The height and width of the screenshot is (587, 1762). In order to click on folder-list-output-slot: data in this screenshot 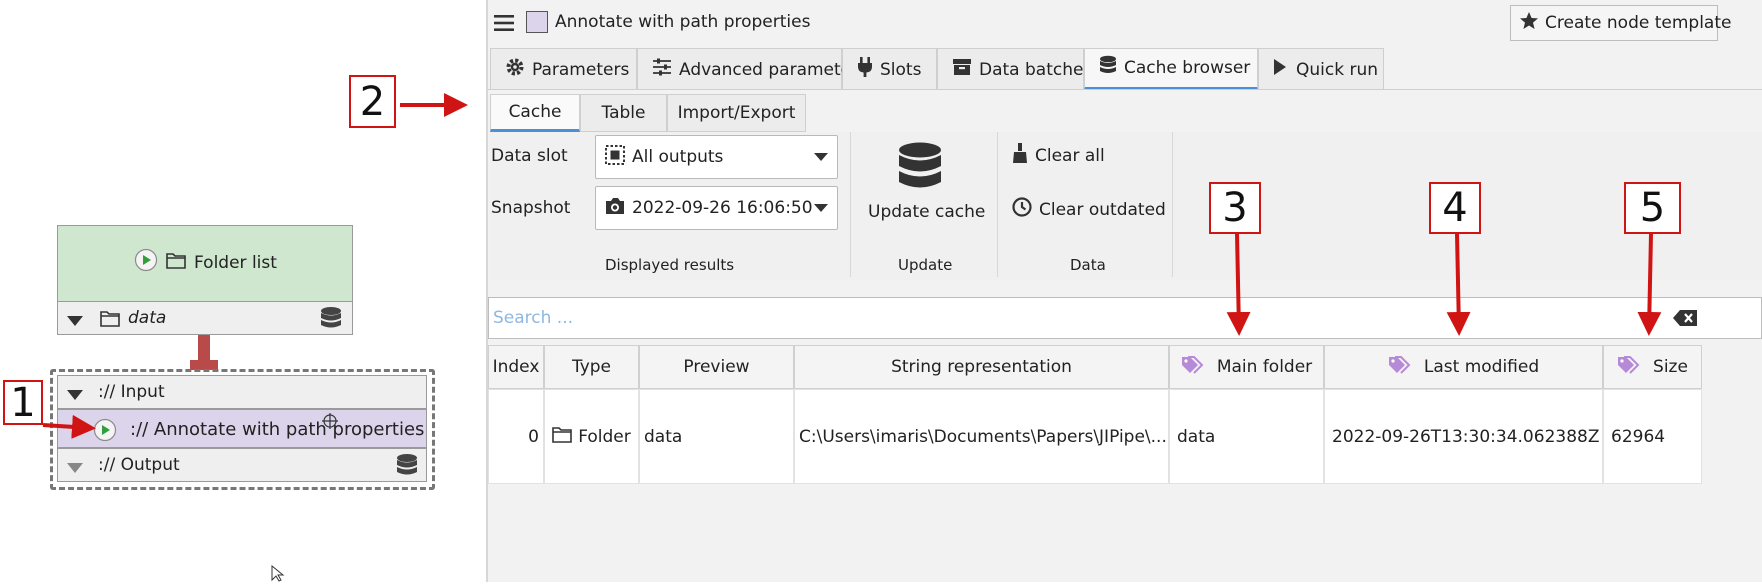, I will do `click(205, 318)`.